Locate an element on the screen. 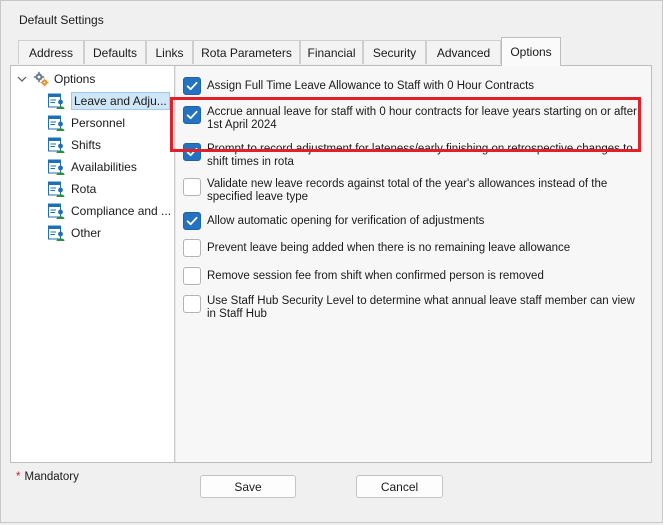  tree-item-3: Shifts is located at coordinates (74, 145).